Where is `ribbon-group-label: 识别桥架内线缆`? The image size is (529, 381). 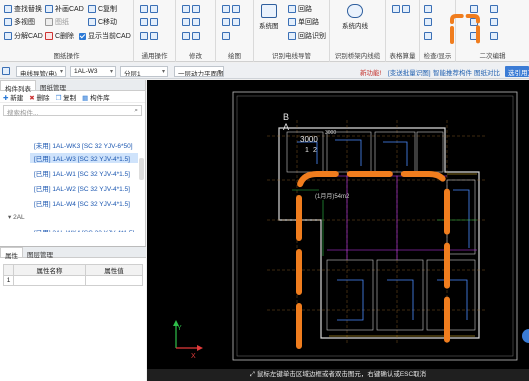 ribbon-group-label: 识别桥架内线缆 is located at coordinates (357, 56).